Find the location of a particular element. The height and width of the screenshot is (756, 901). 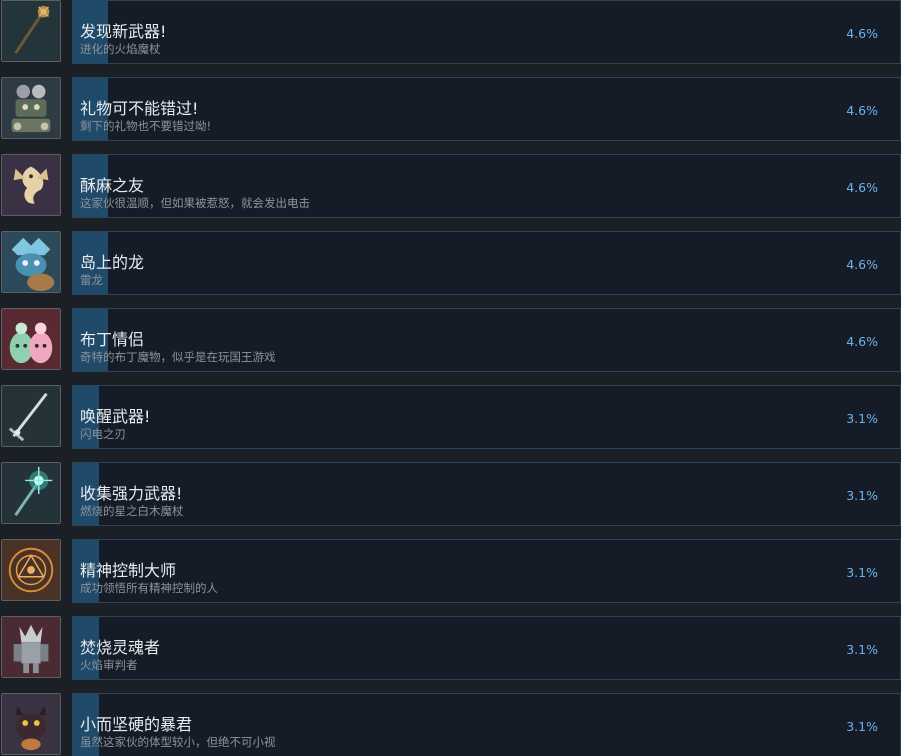

achievement-description: 雷龙 is located at coordinates (91, 280).